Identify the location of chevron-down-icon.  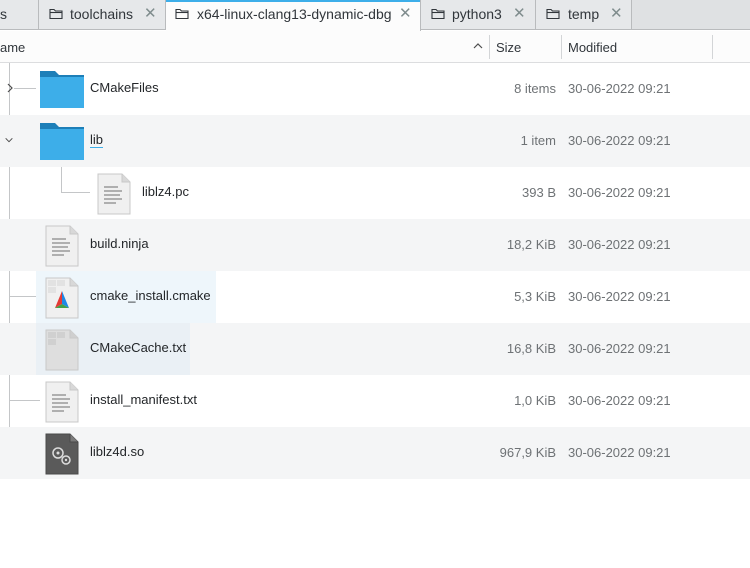
(9, 140).